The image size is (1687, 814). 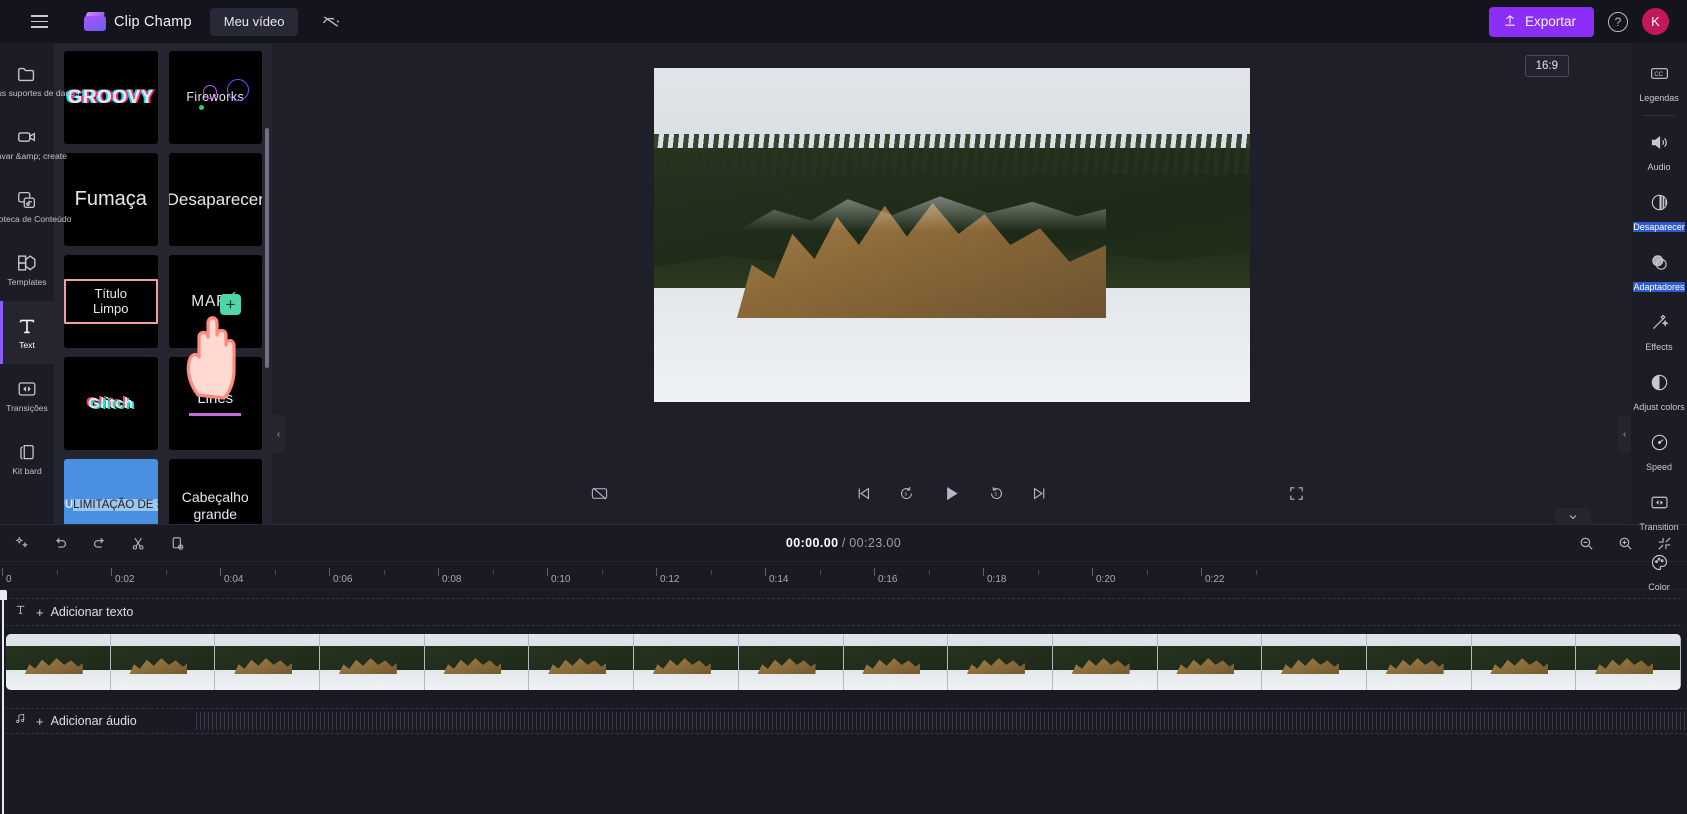 What do you see at coordinates (234, 579) in the screenshot?
I see `ruler-tick-label: 0:04` at bounding box center [234, 579].